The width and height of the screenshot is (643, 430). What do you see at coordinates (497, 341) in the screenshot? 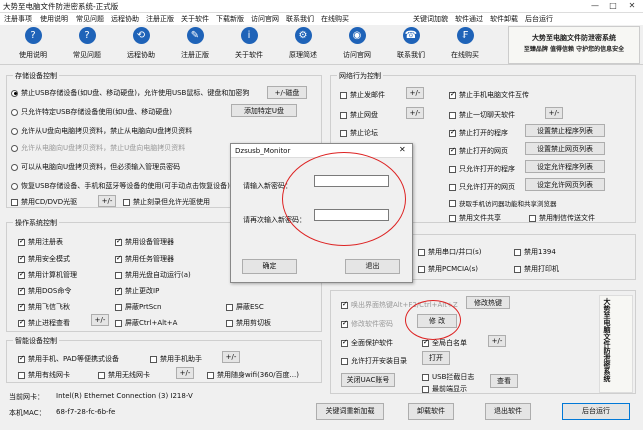
I see `whitelist-plus-button: +/-` at bounding box center [497, 341].